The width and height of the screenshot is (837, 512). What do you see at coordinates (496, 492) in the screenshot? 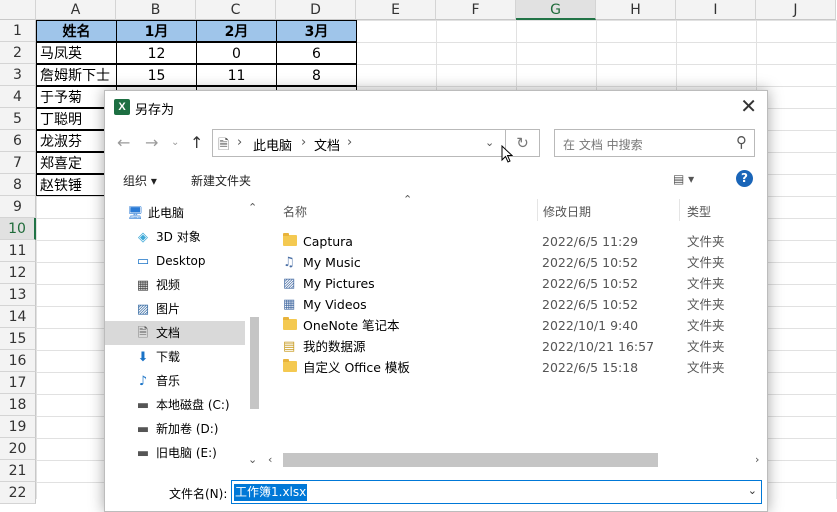
I see `filename-input: 工作簿1.xlsx ⌄` at bounding box center [496, 492].